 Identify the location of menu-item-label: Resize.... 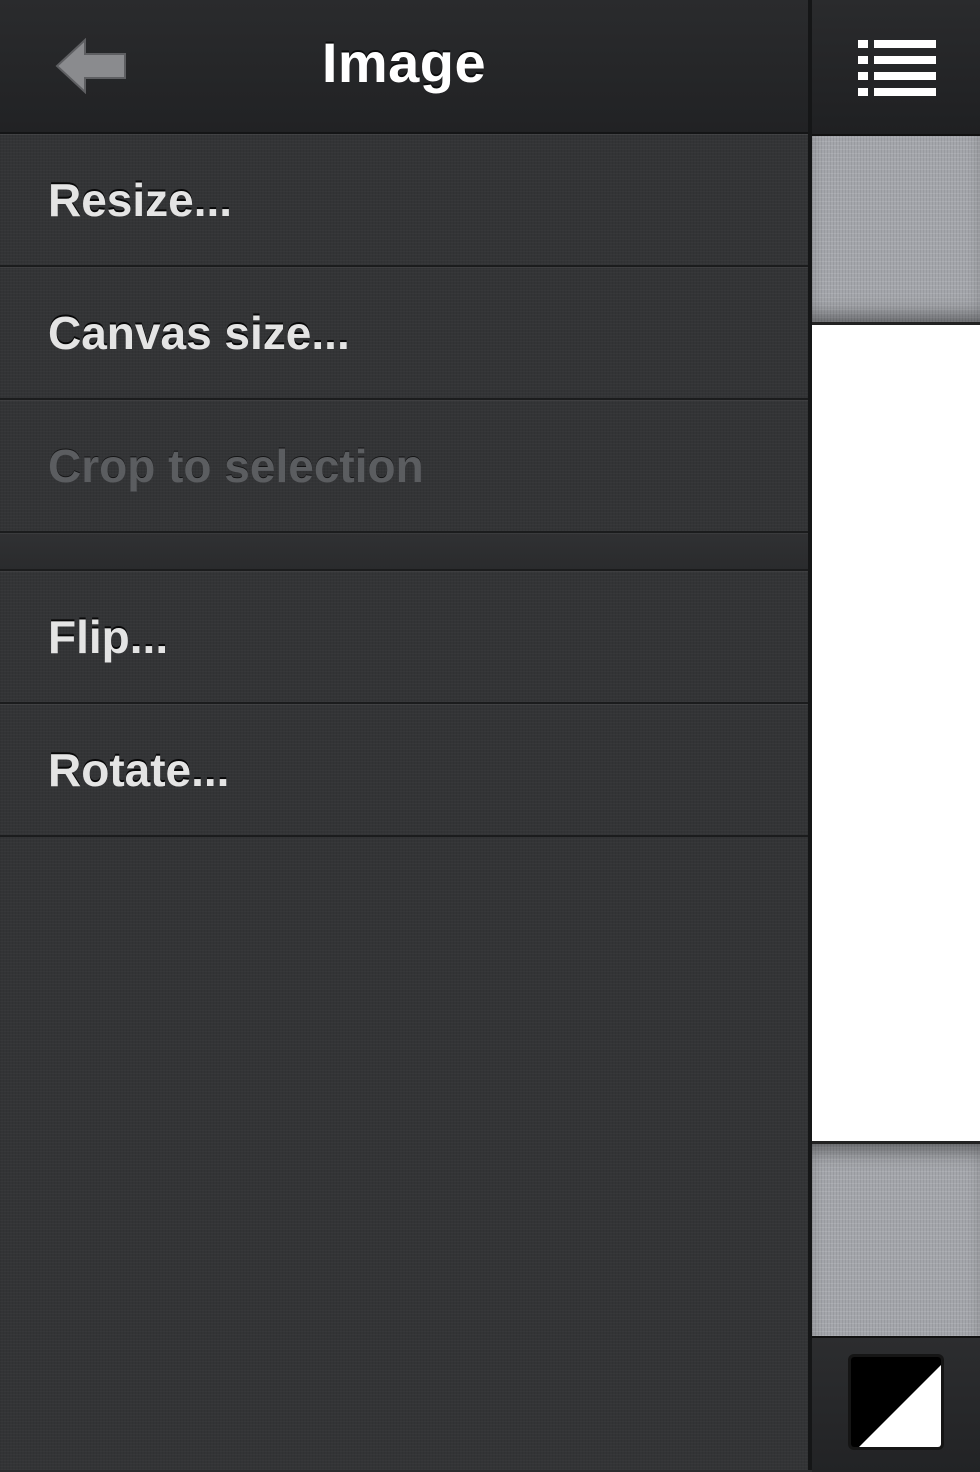
(140, 199).